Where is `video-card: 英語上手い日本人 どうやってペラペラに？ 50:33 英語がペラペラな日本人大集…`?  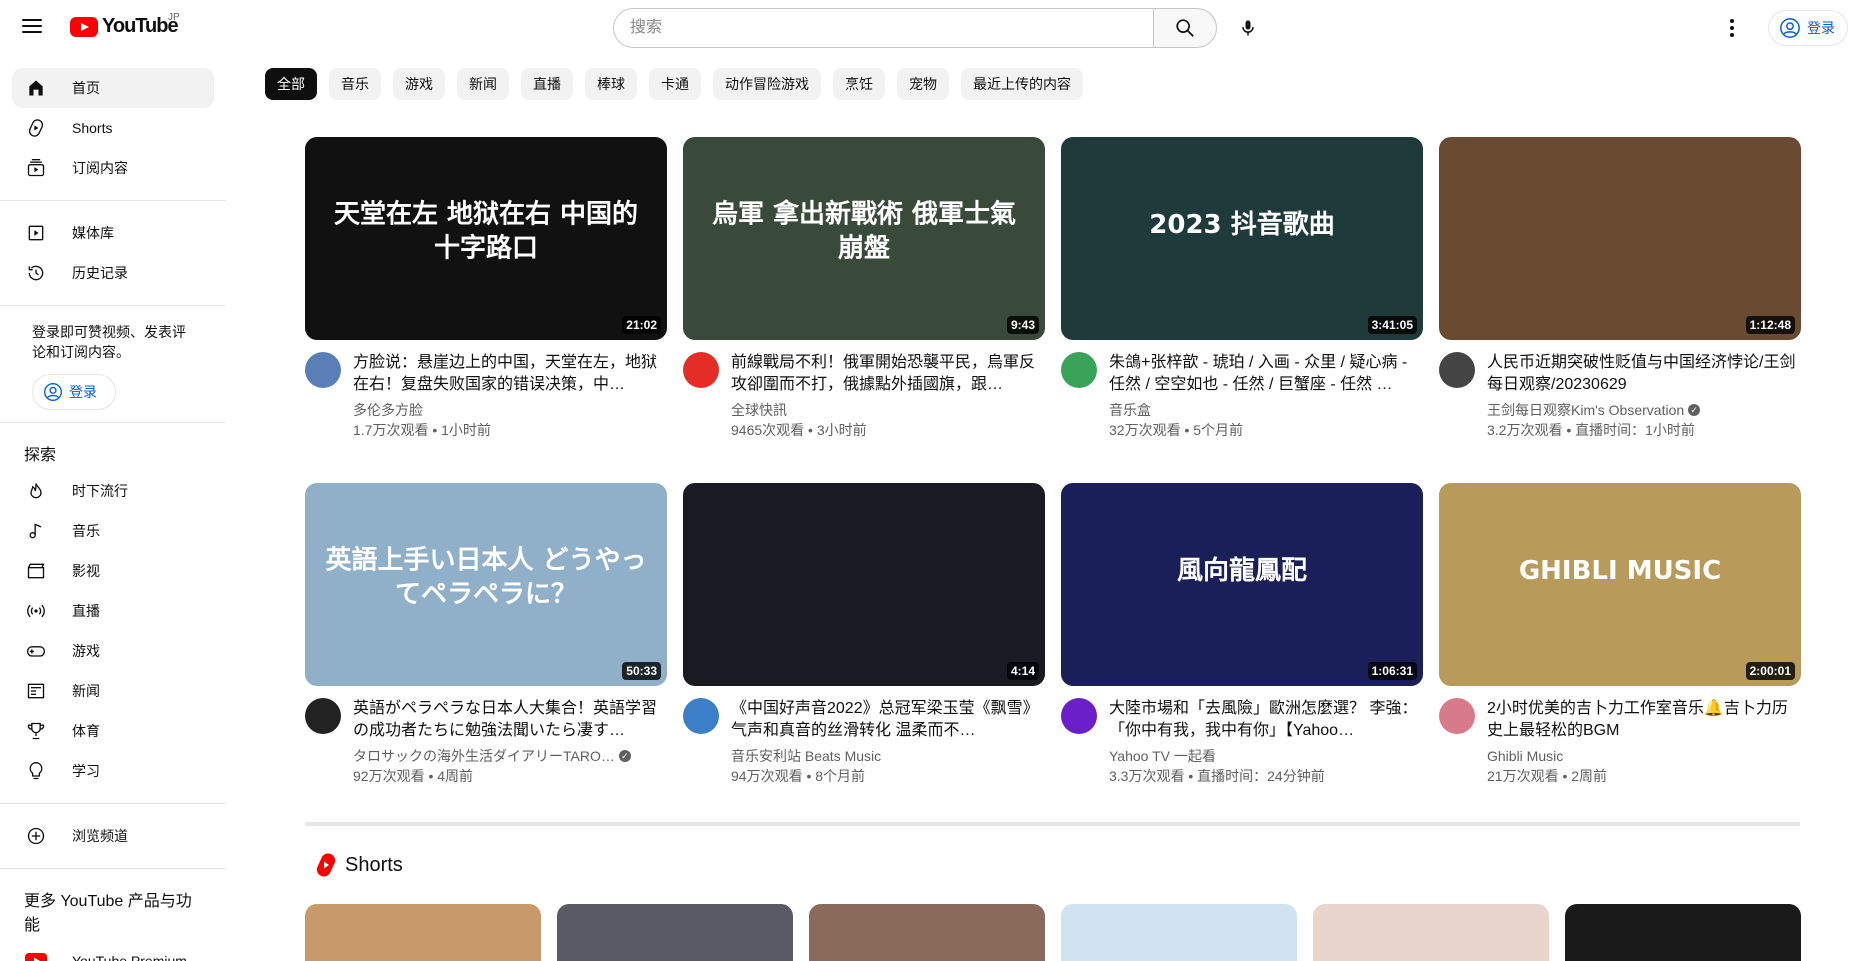
video-card: 英語上手い日本人 どうやってペラペラに？ 50:33 英語がペラペラな日本人大集… is located at coordinates (486, 644).